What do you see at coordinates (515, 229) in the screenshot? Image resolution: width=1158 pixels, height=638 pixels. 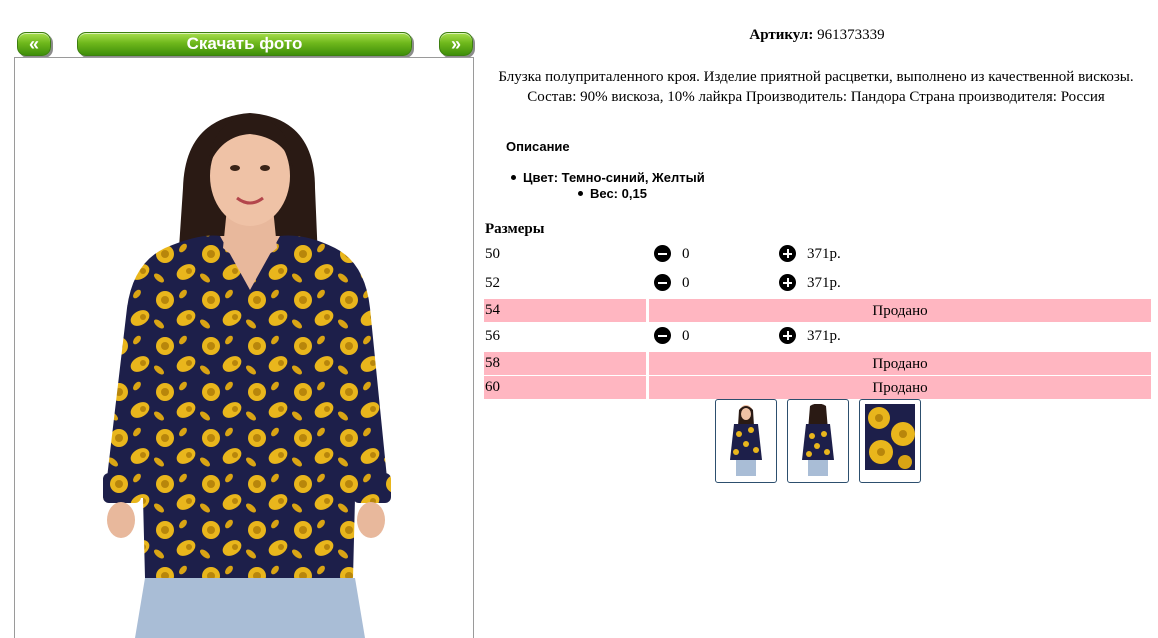 I see `sizes-title: Размеры` at bounding box center [515, 229].